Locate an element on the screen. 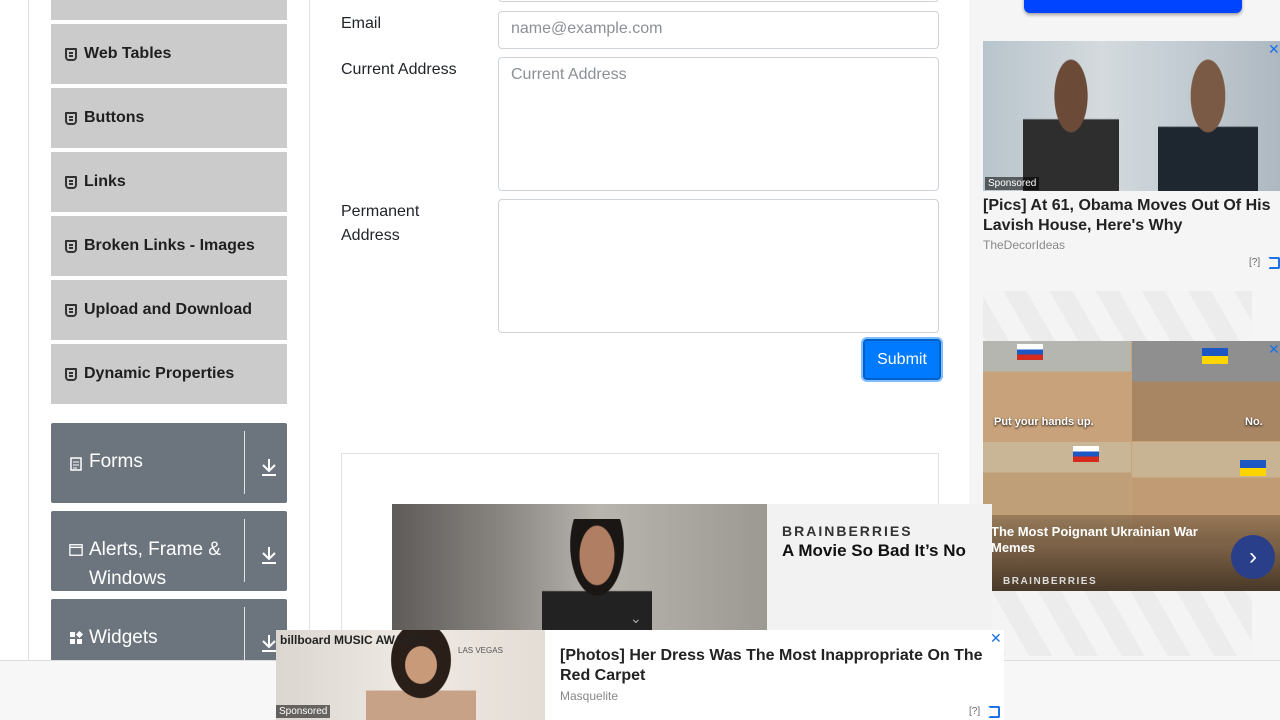 This screenshot has width=1280, height=720. sidebar-item-broken-links: Broken Links - Images is located at coordinates (169, 247).